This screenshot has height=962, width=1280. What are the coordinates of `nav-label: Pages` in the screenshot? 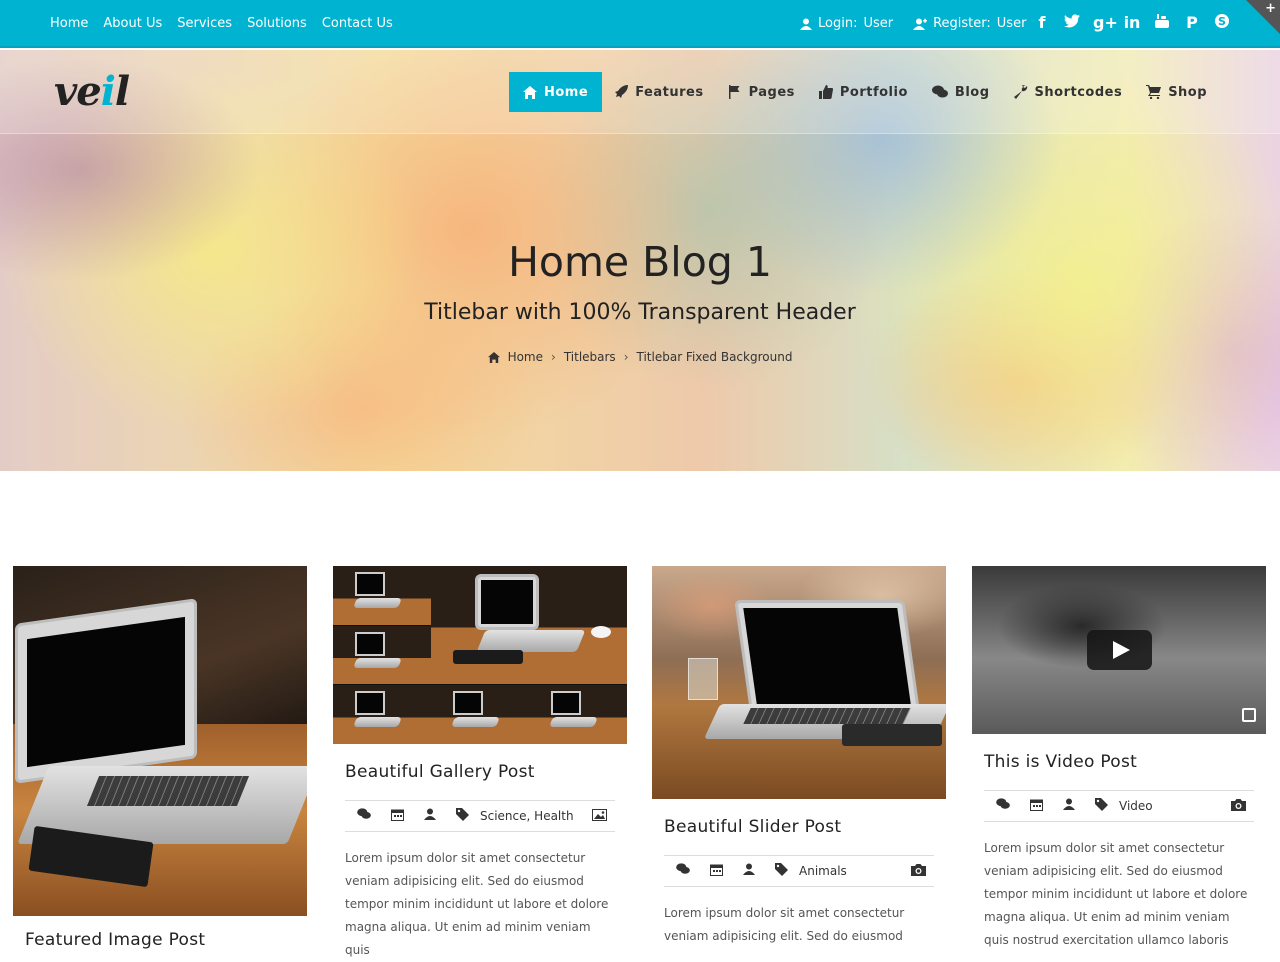 It's located at (771, 92).